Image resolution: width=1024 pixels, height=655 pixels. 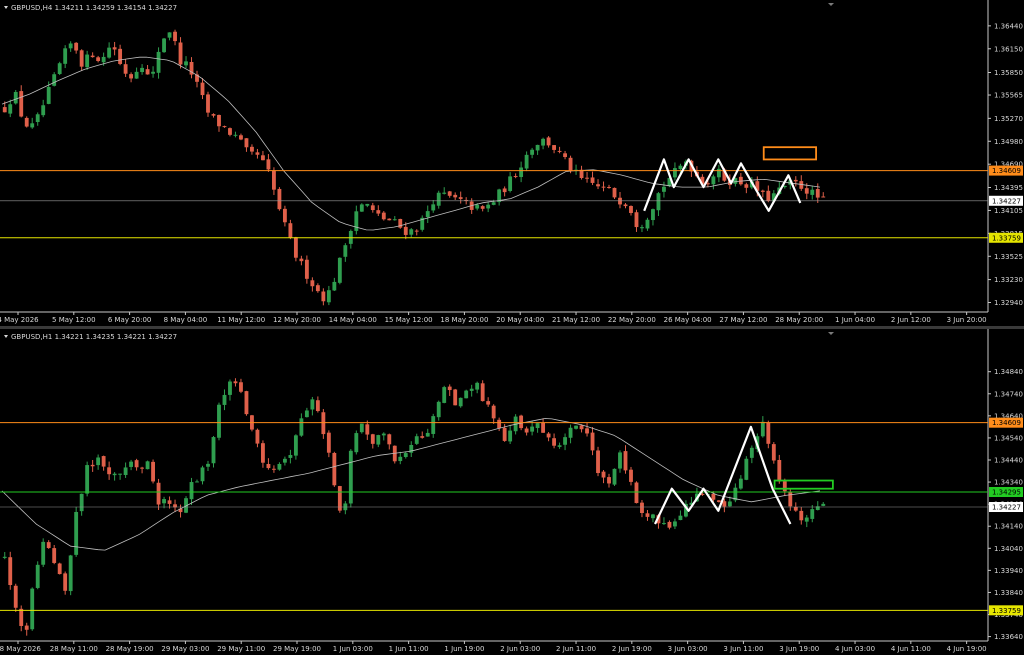 I want to click on x-tick-label: 1 Jun 04:00, so click(x=855, y=320).